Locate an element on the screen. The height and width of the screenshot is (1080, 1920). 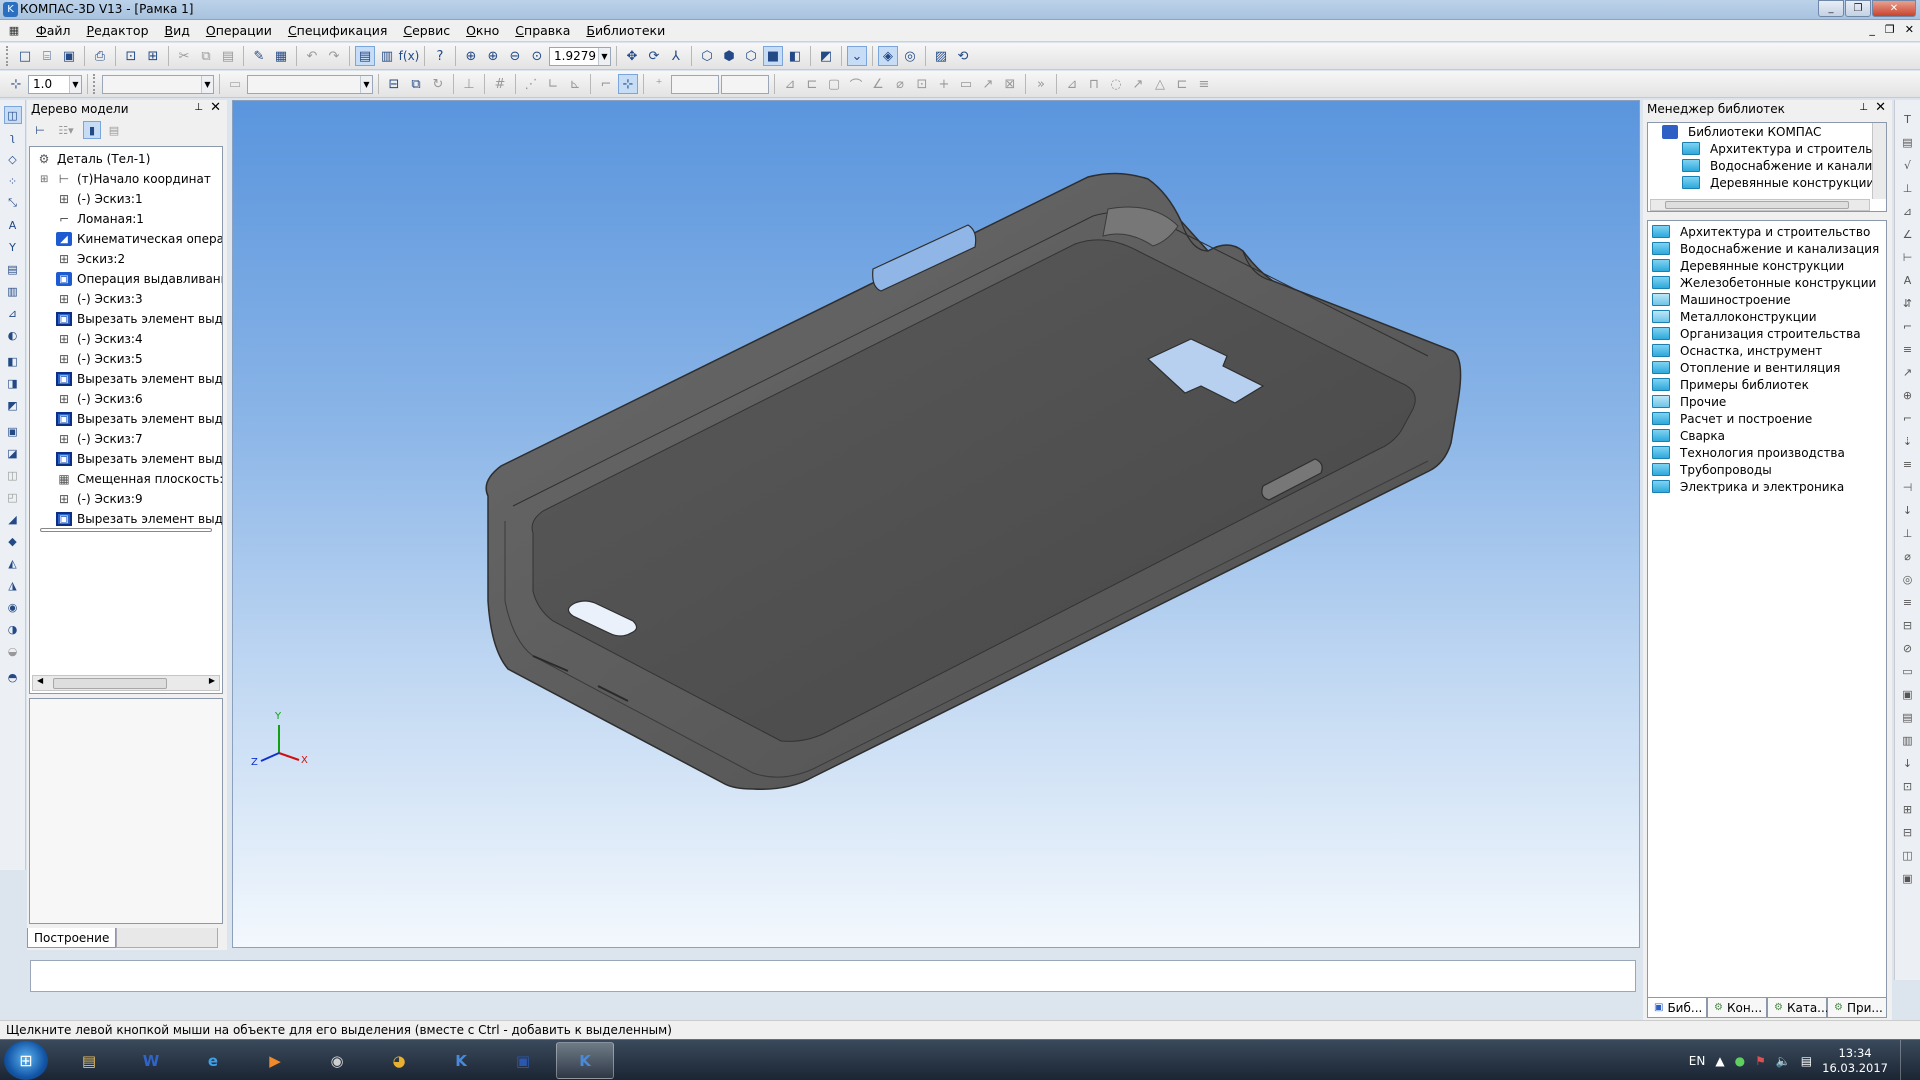
tree-structure-icon: ⊢ is located at coordinates (40, 130).